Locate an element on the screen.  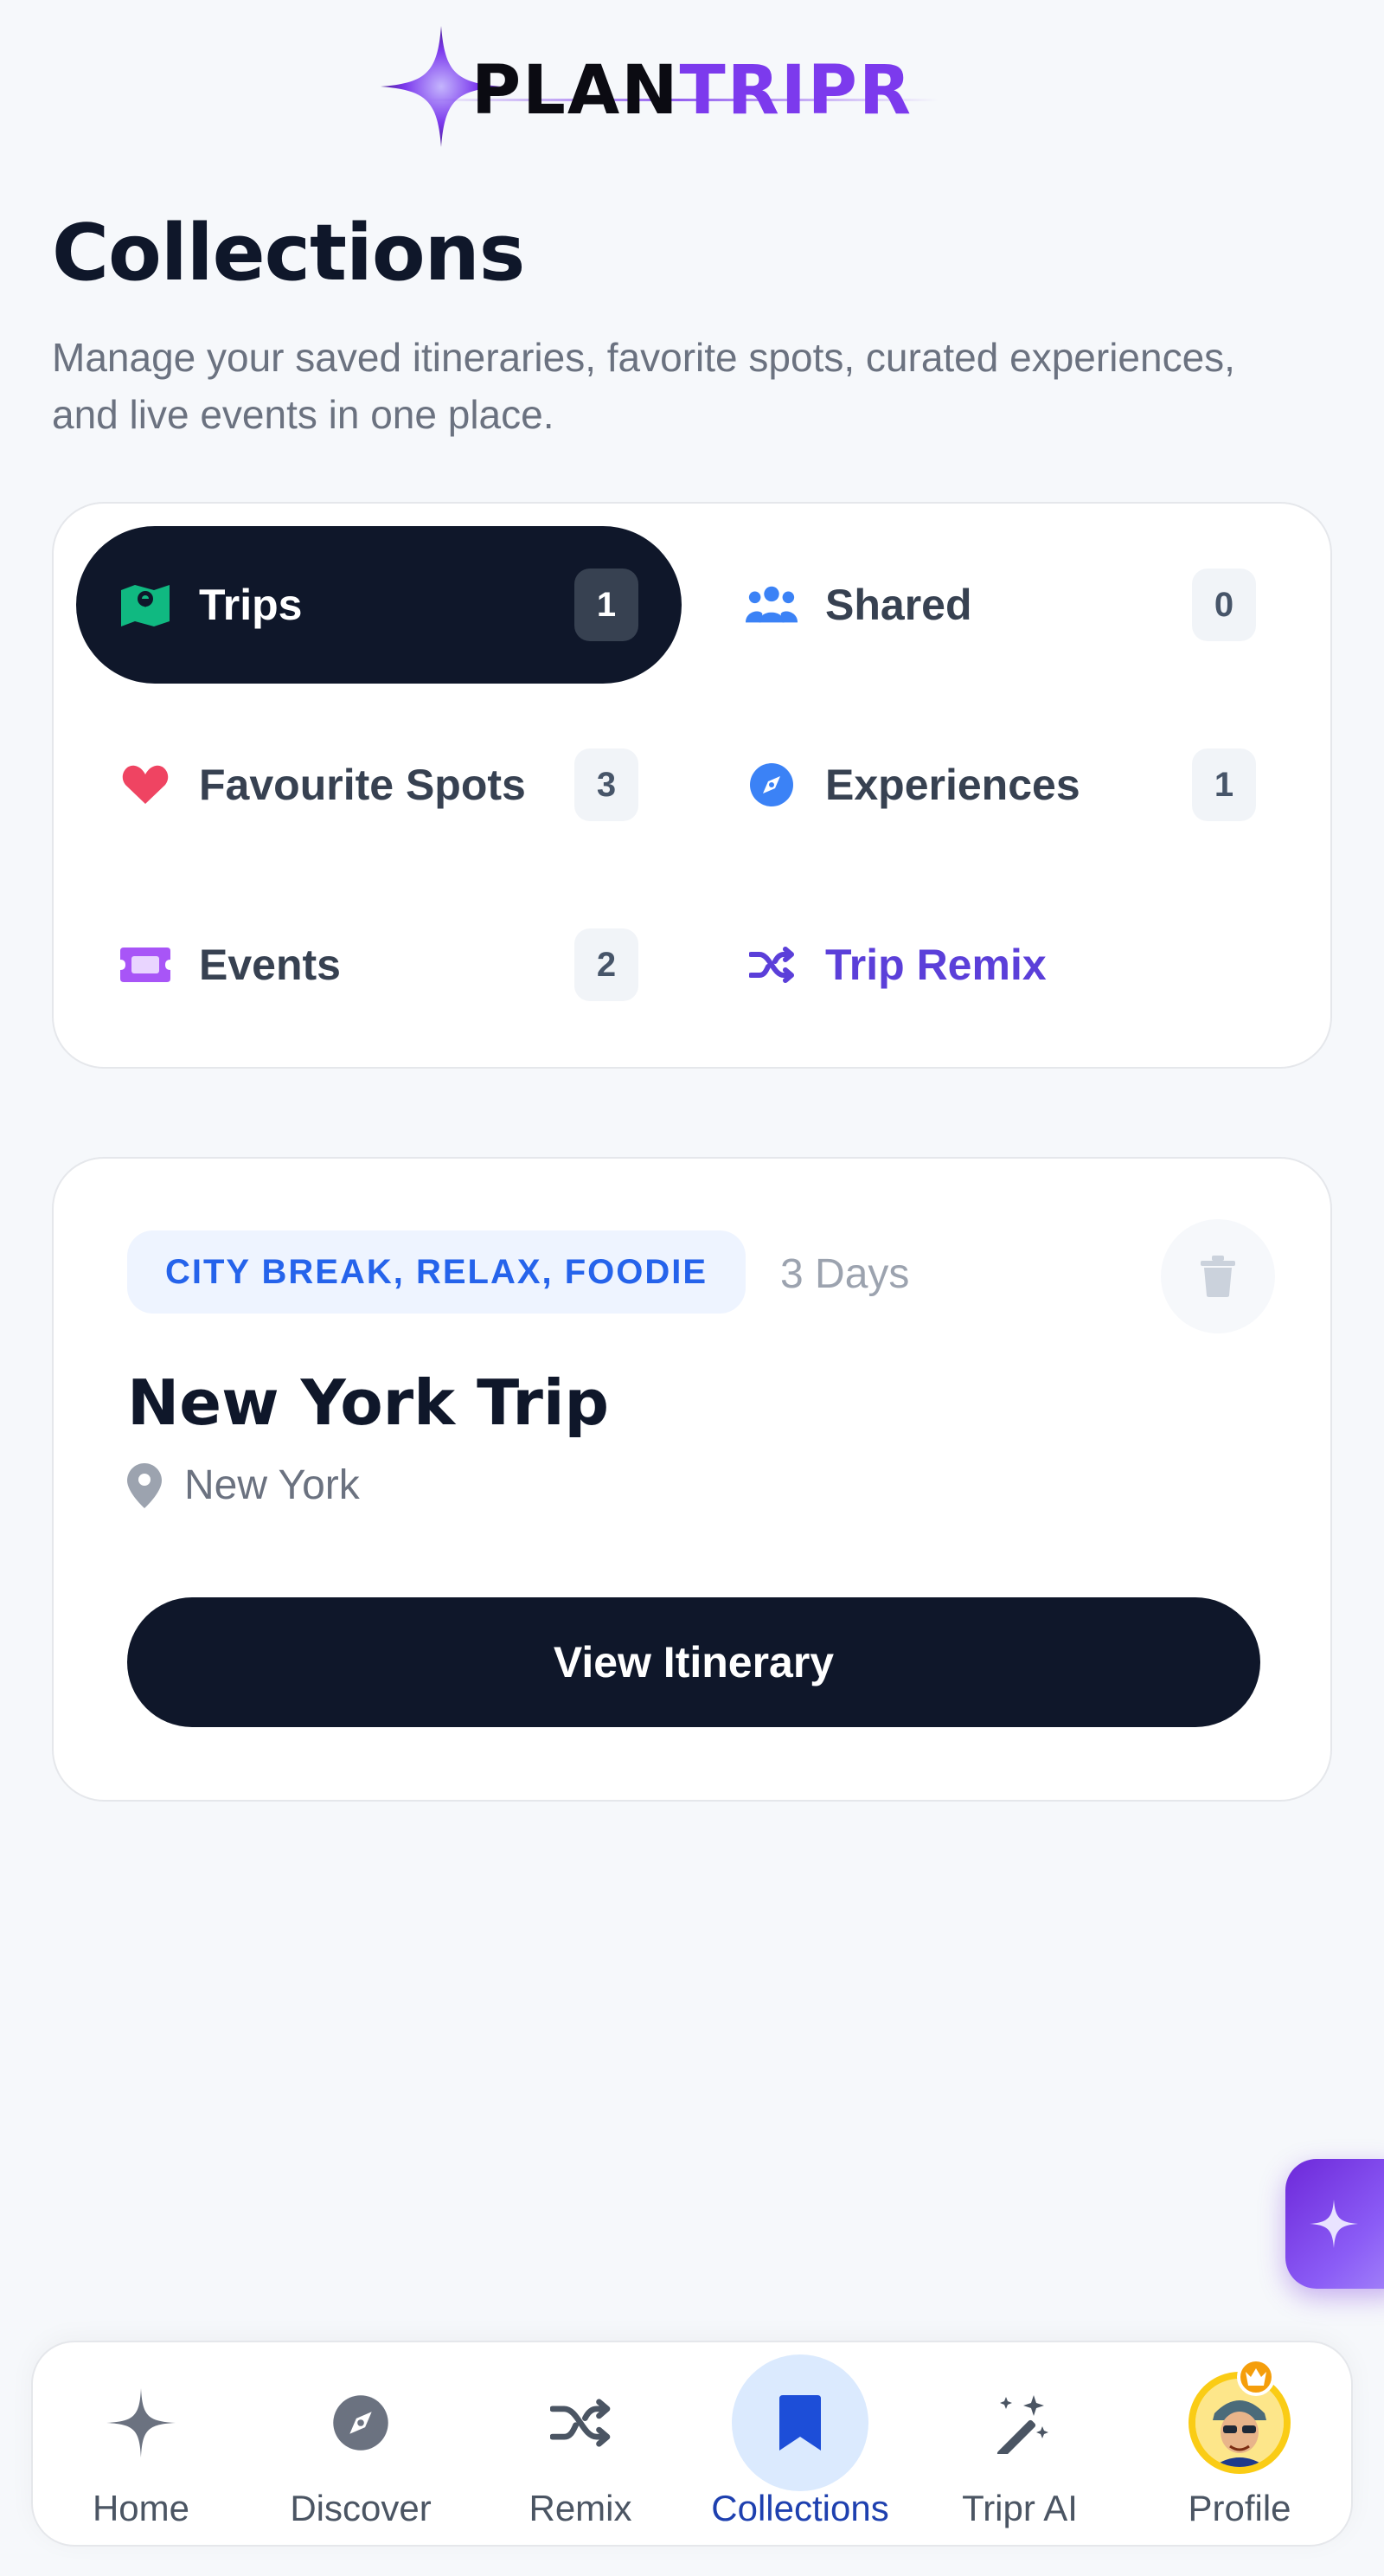
category-label: Shared is located at coordinates (898, 605).